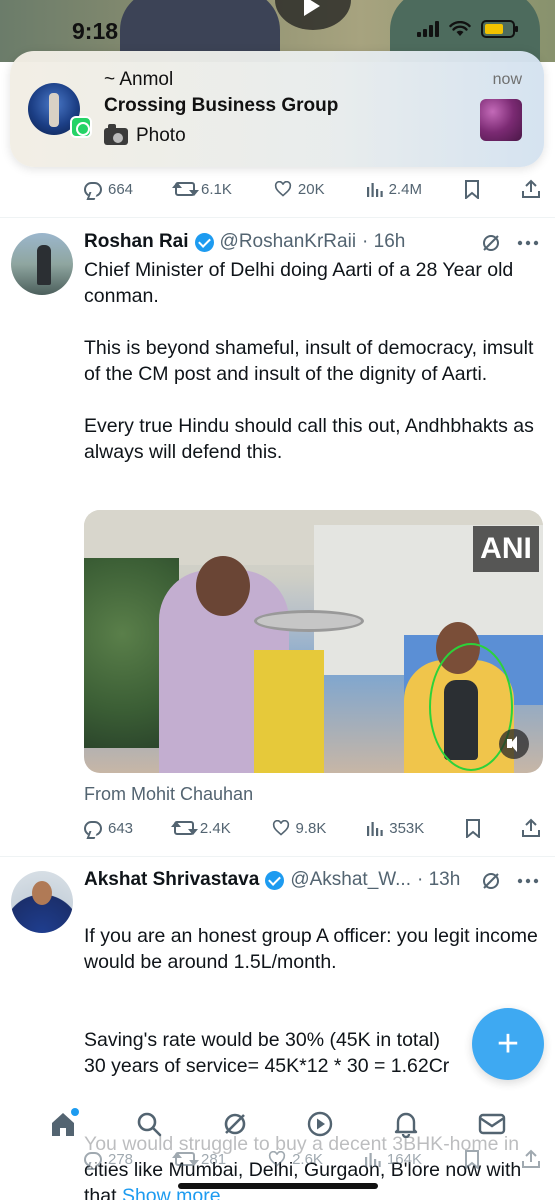 This screenshot has width=555, height=1200. I want to click on notification-time: now, so click(507, 79).